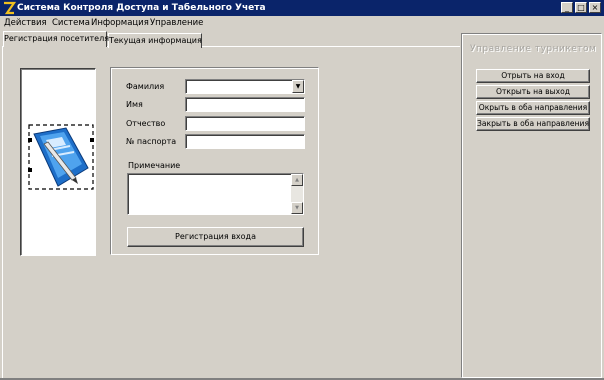  Describe the element at coordinates (154, 165) in the screenshot. I see `notes-label: Примечание` at that location.